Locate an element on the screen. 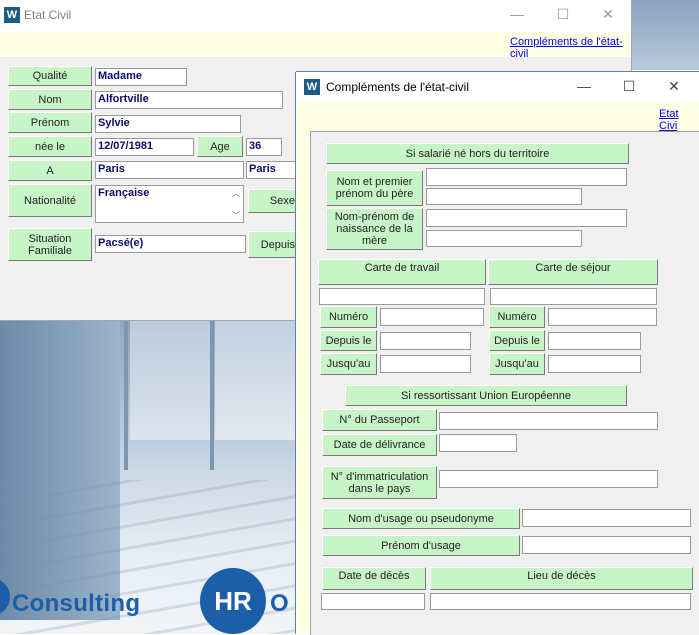 The height and width of the screenshot is (635, 699). carte-sejour-header: Carte de séjour is located at coordinates (573, 272).